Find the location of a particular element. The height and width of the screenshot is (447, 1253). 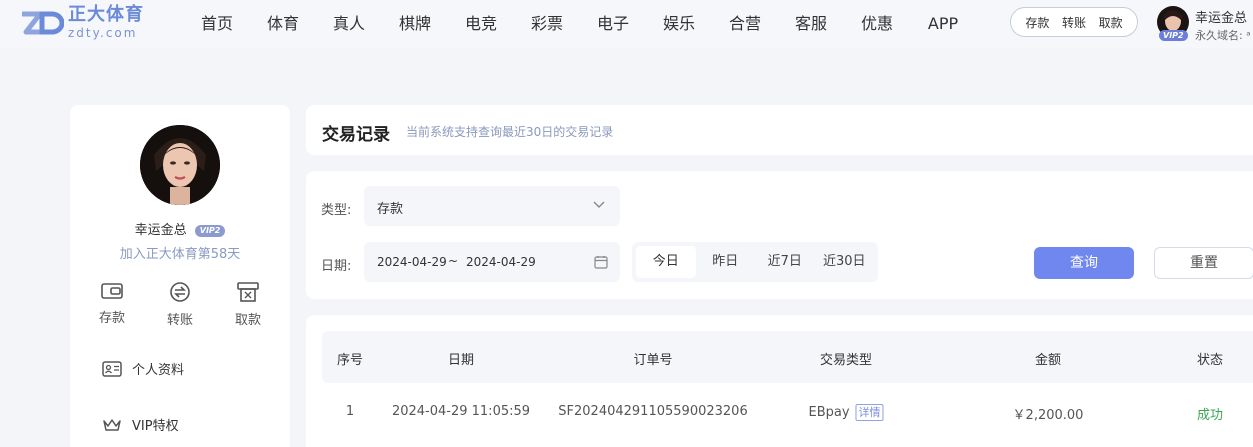

quick-transfer-link: 转账 is located at coordinates (1074, 22).